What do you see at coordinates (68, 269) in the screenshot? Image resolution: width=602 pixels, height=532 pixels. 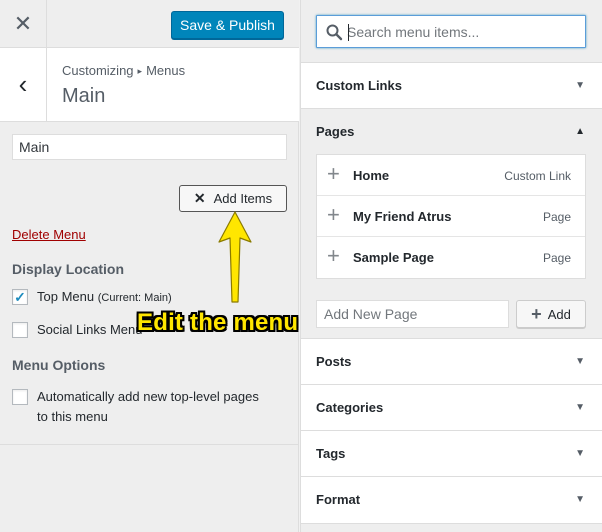 I see `display-location-title: Display Location` at bounding box center [68, 269].